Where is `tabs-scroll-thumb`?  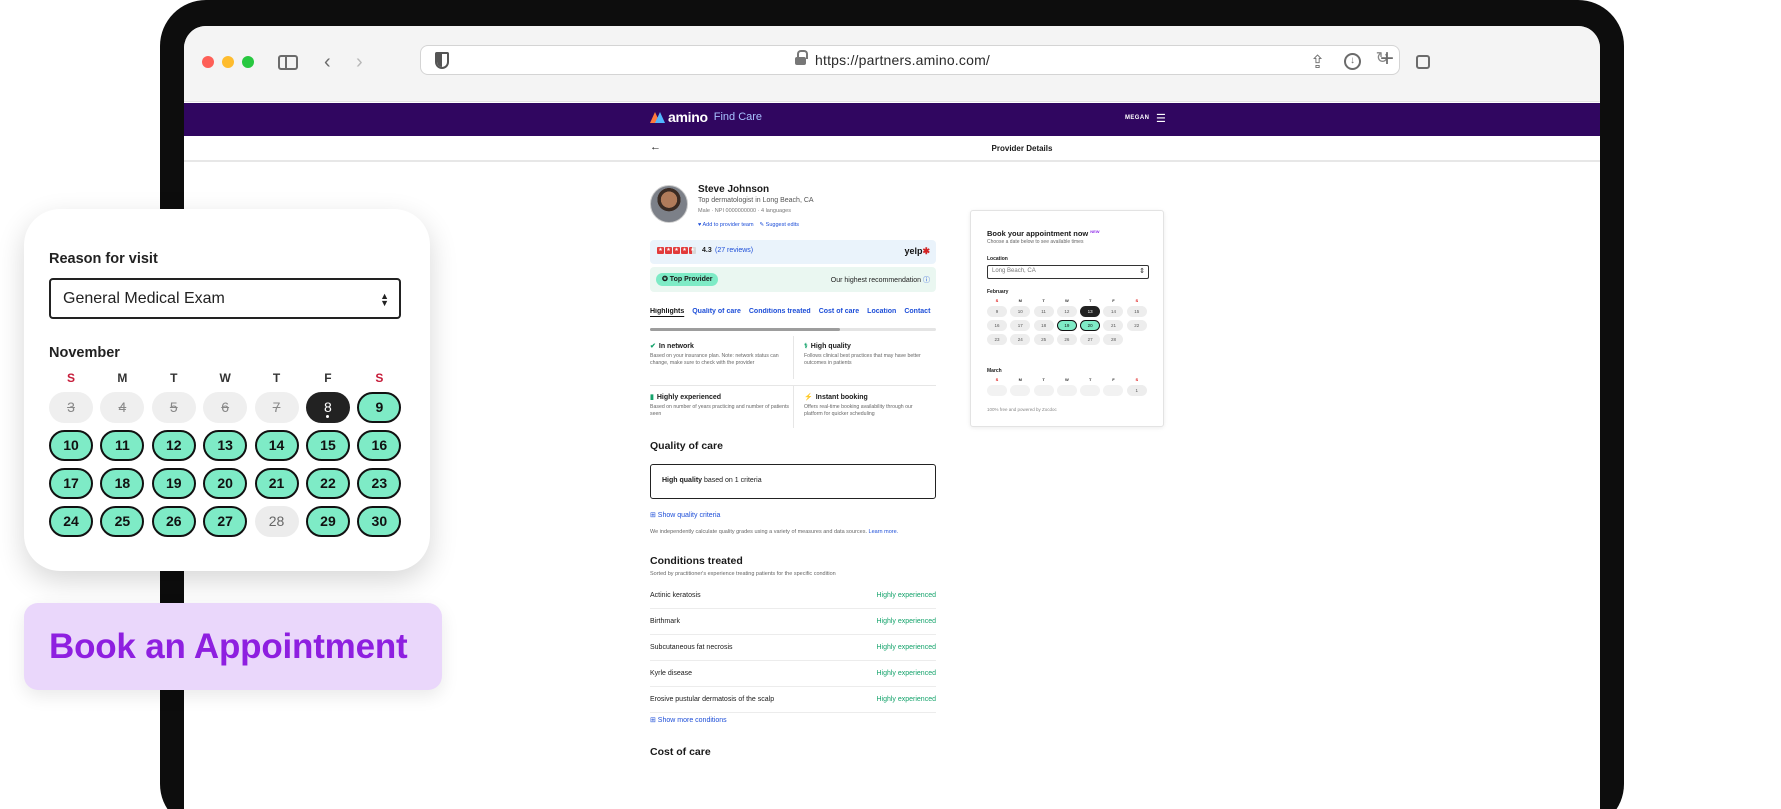 tabs-scroll-thumb is located at coordinates (745, 329).